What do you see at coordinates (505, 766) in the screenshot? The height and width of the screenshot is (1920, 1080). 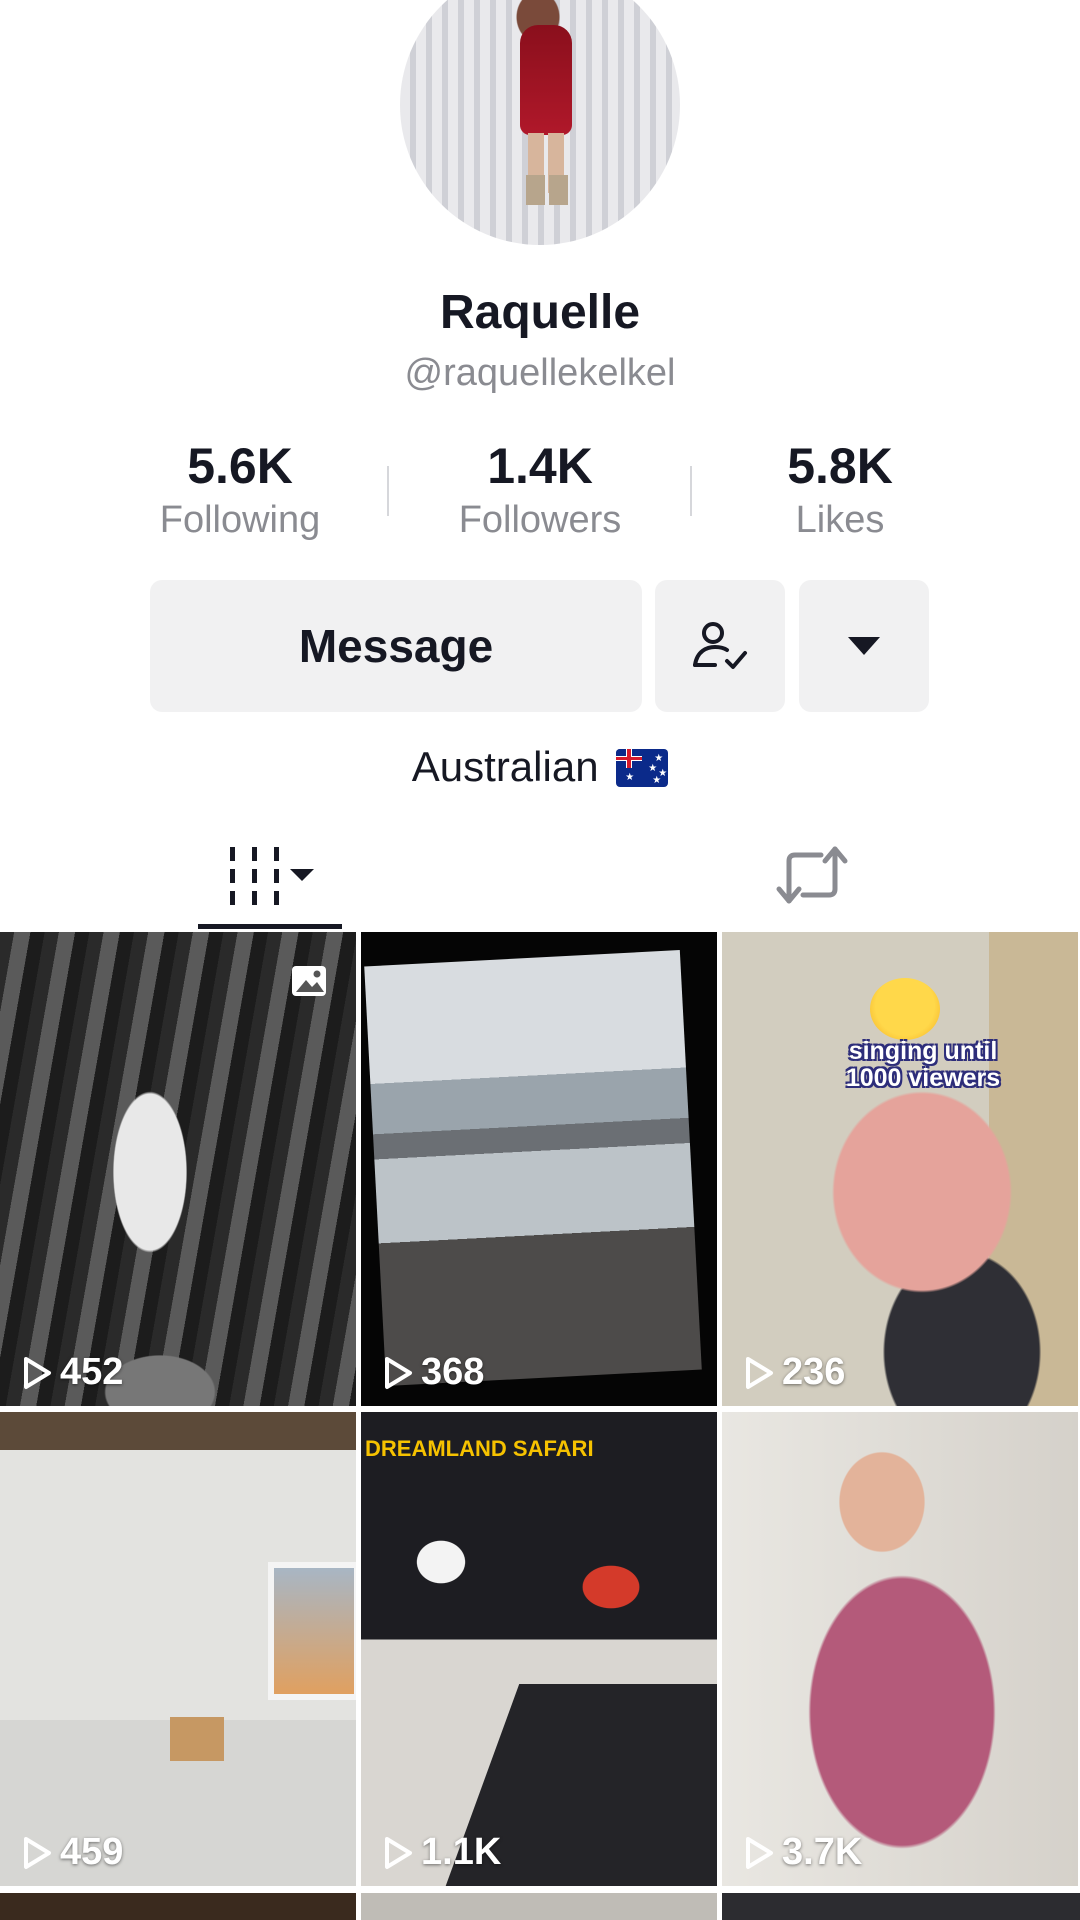 I see `bio-text: Australian` at bounding box center [505, 766].